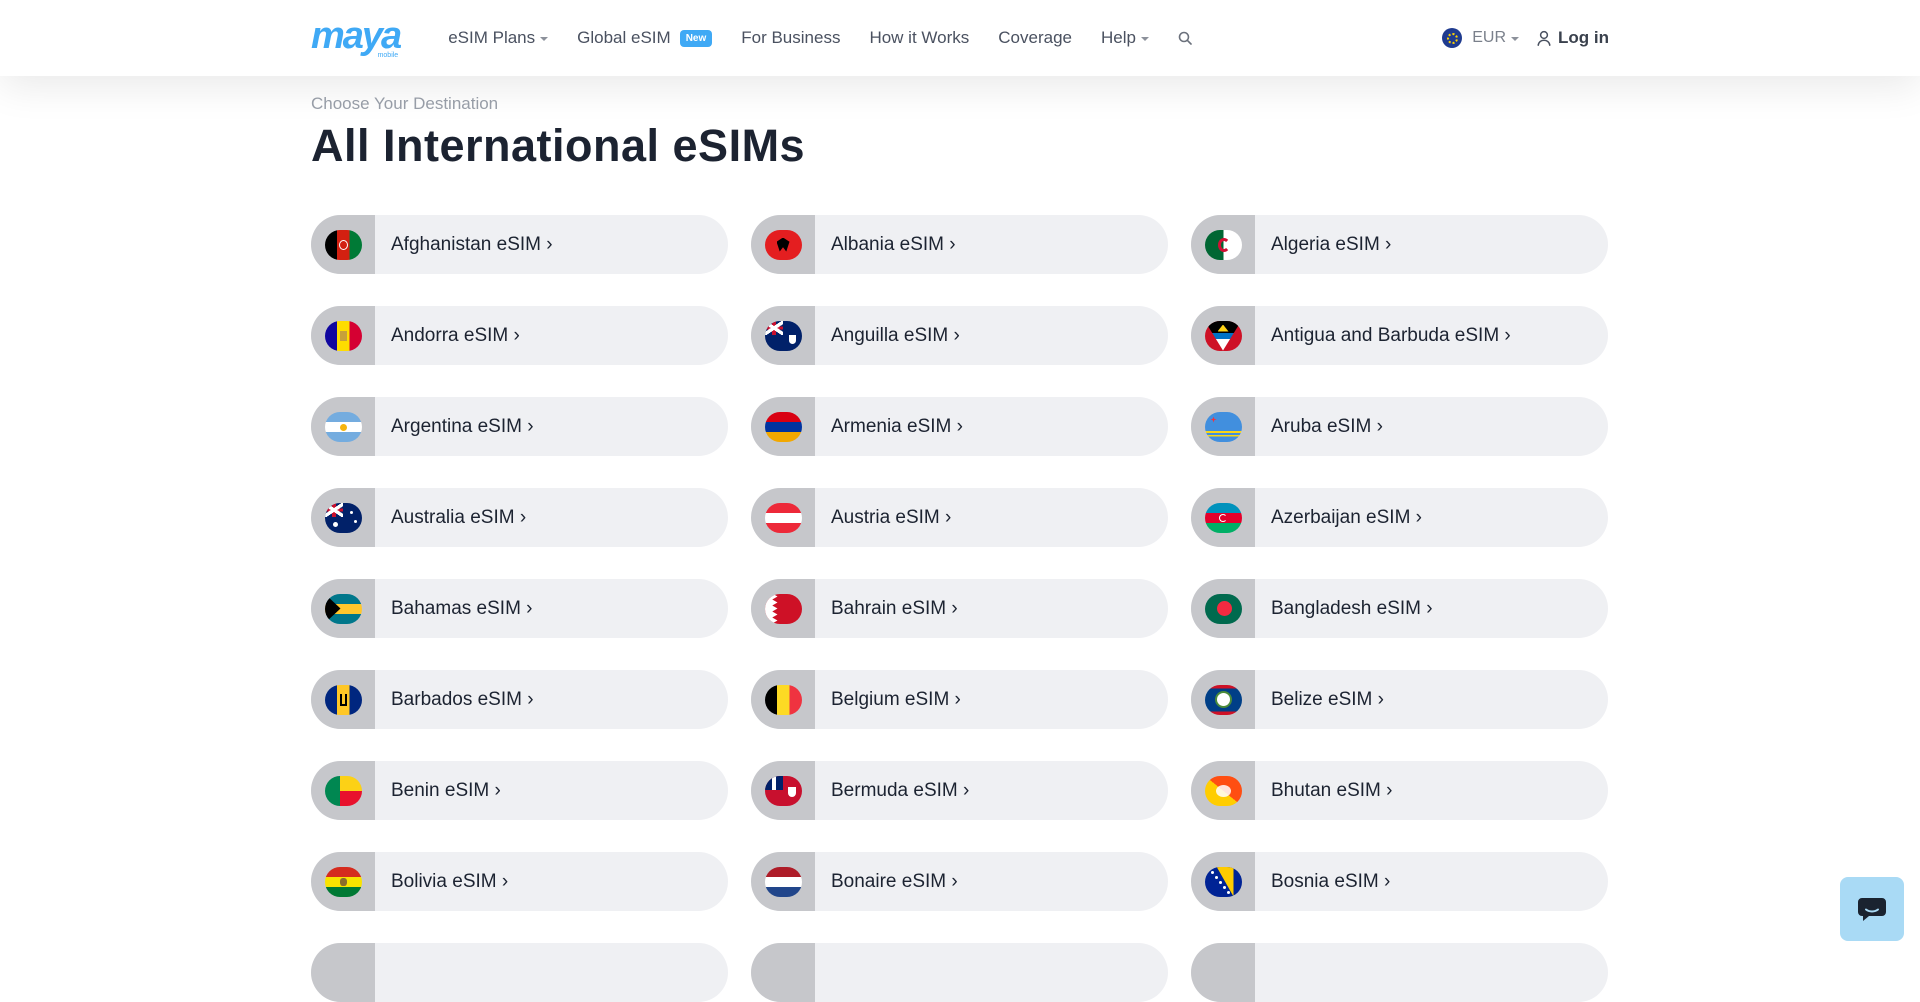  Describe the element at coordinates (519, 881) in the screenshot. I see `country-card-bolivia: Bolivia eSIM ›` at that location.